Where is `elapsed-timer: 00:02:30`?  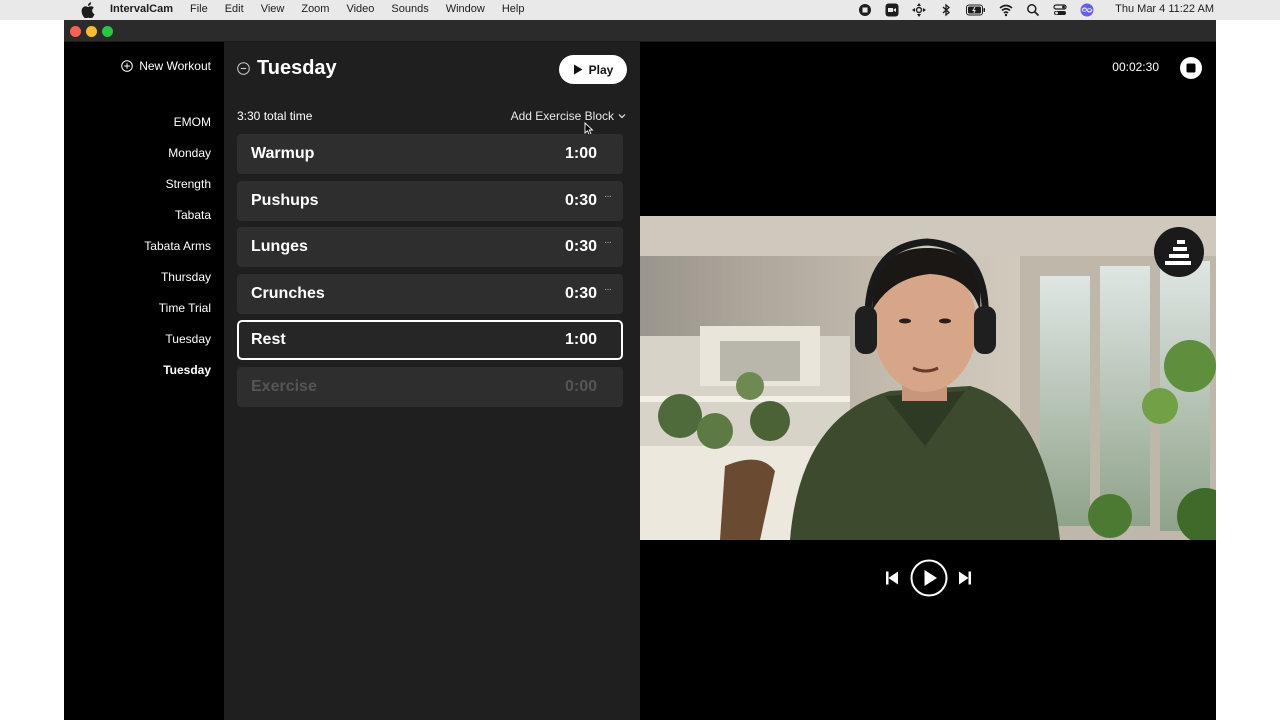 elapsed-timer: 00:02:30 is located at coordinates (1135, 67).